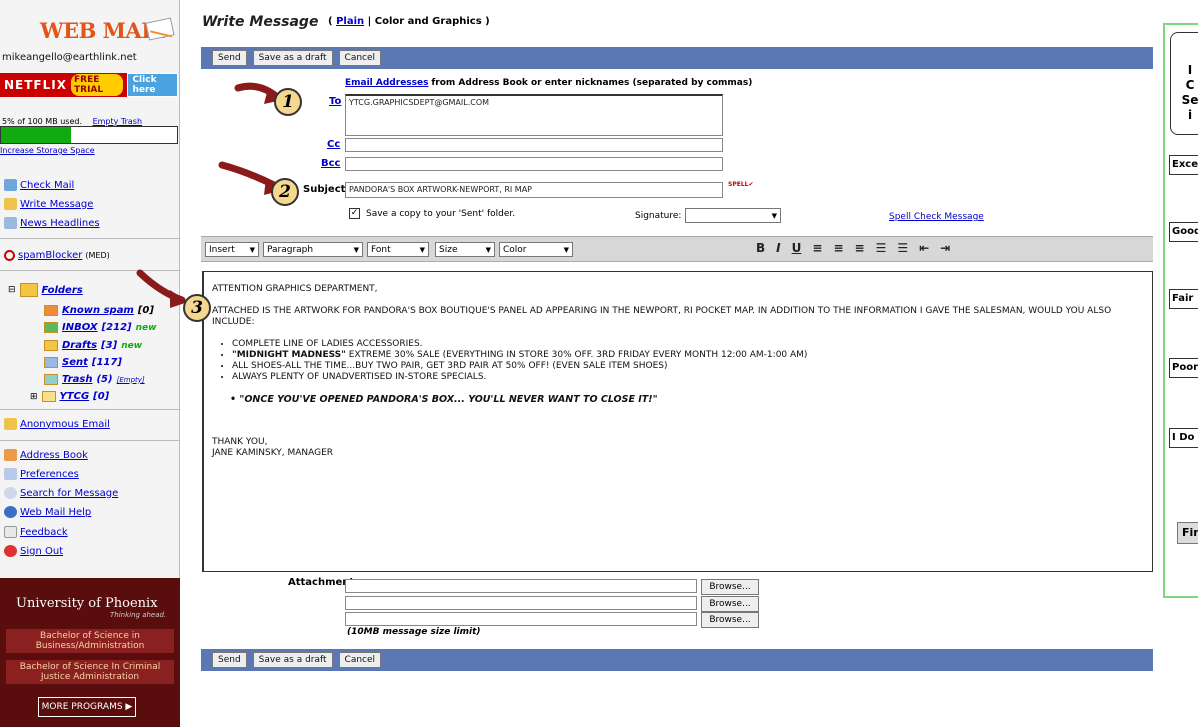 The image size is (1198, 727). Describe the element at coordinates (1183, 299) in the screenshot. I see `survey-option: Fair` at that location.